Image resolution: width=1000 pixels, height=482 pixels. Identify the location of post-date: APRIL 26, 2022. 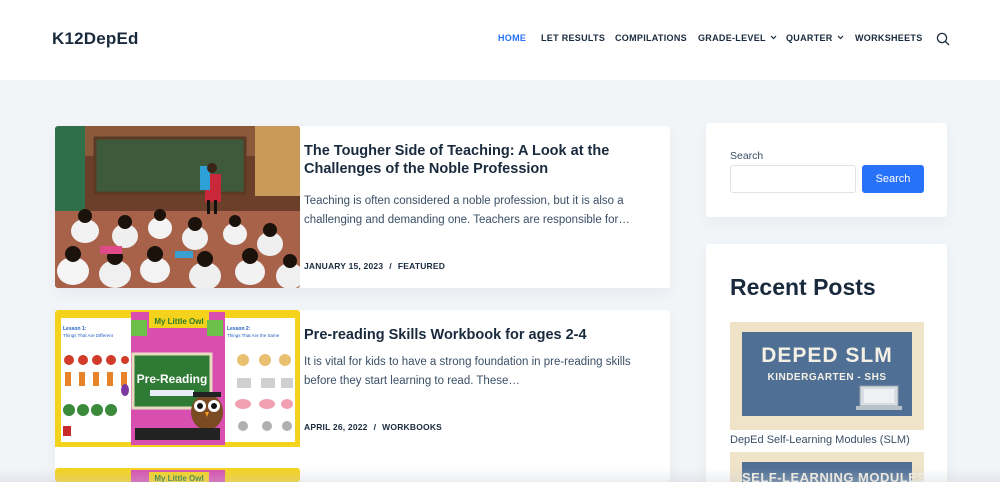
(336, 427).